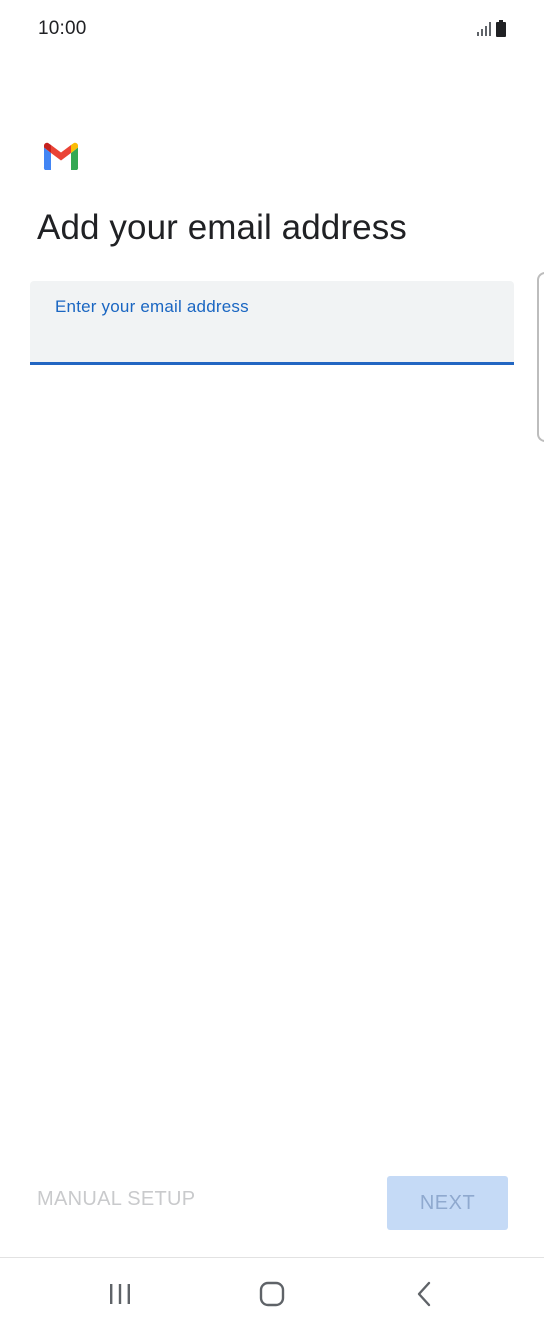  What do you see at coordinates (62, 28) in the screenshot?
I see `status-time: 10:00` at bounding box center [62, 28].